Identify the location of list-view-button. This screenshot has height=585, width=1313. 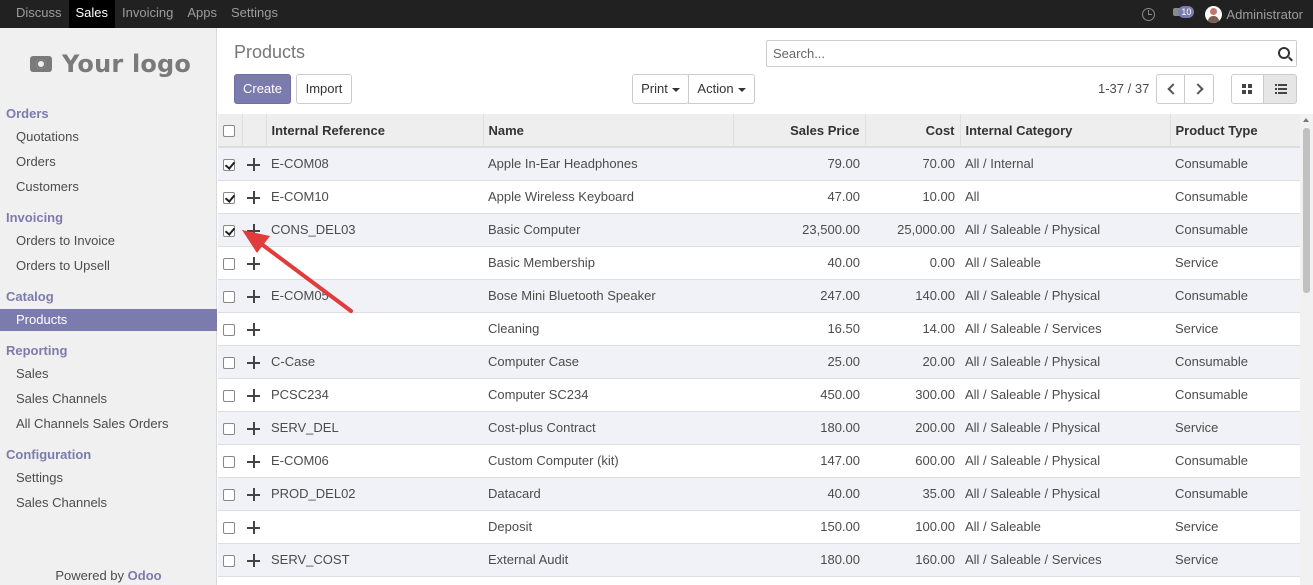
(1280, 89).